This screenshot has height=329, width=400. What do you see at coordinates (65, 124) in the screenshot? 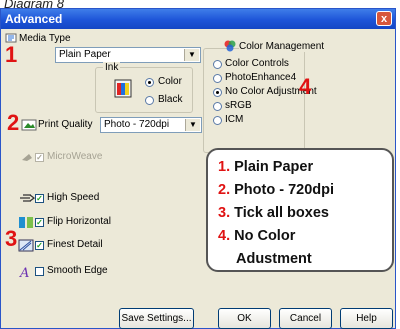
I see `print-quality-label: Print Quality` at bounding box center [65, 124].